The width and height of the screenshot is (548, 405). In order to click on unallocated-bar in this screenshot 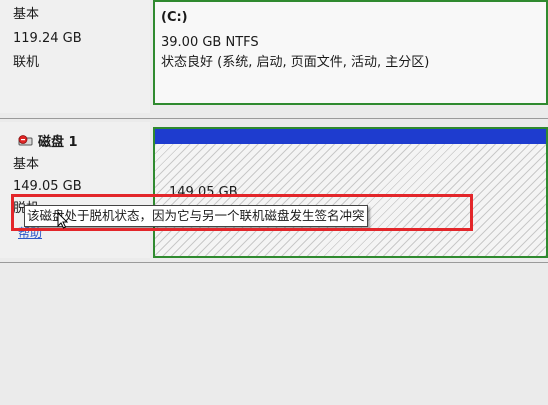, I will do `click(350, 136)`.